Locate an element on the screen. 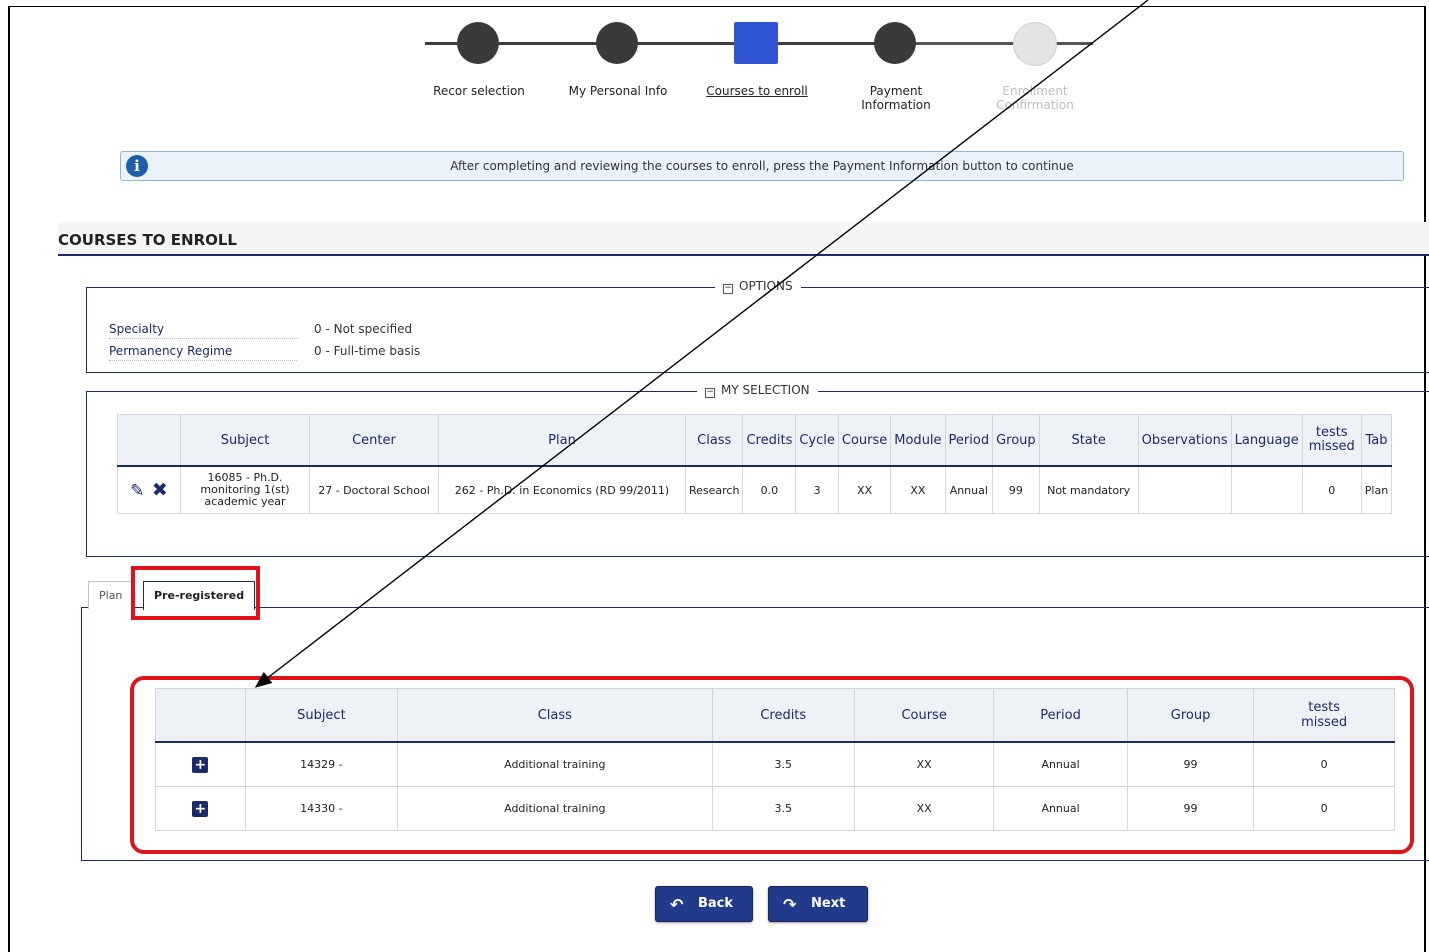  next-button: ↷ Next is located at coordinates (818, 904).